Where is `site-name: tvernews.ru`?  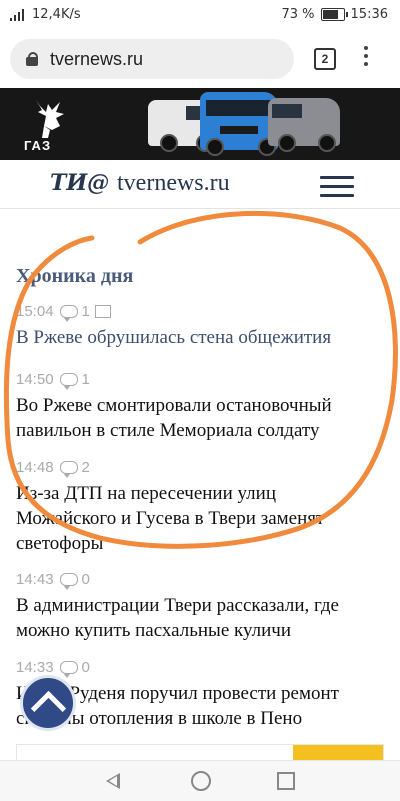
site-name: tvernews.ru is located at coordinates (173, 183).